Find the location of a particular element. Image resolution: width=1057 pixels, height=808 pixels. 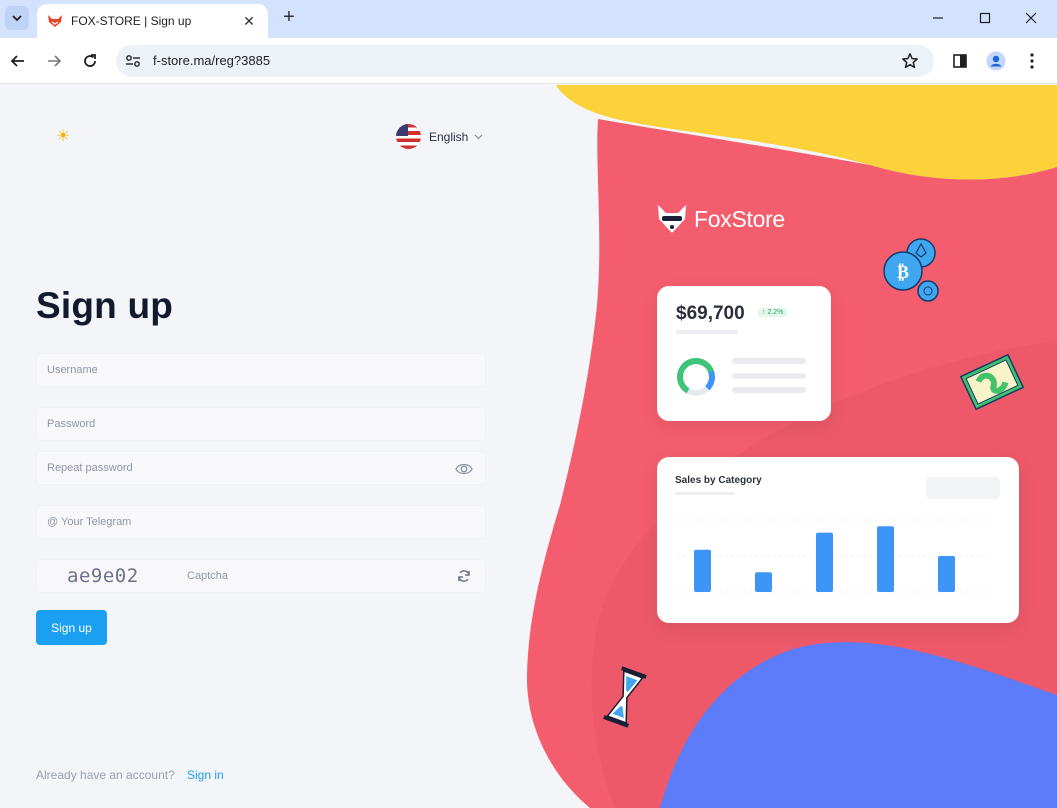

close-window-button is located at coordinates (1031, 18).